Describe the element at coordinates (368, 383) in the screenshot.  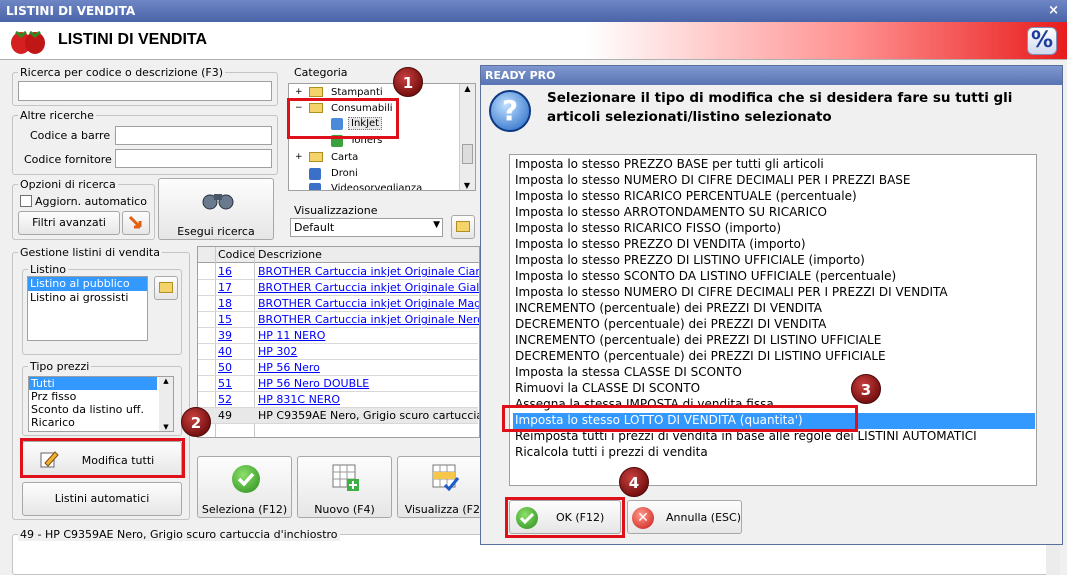
I see `row-description: HP 56 Nero DOUBLE` at that location.